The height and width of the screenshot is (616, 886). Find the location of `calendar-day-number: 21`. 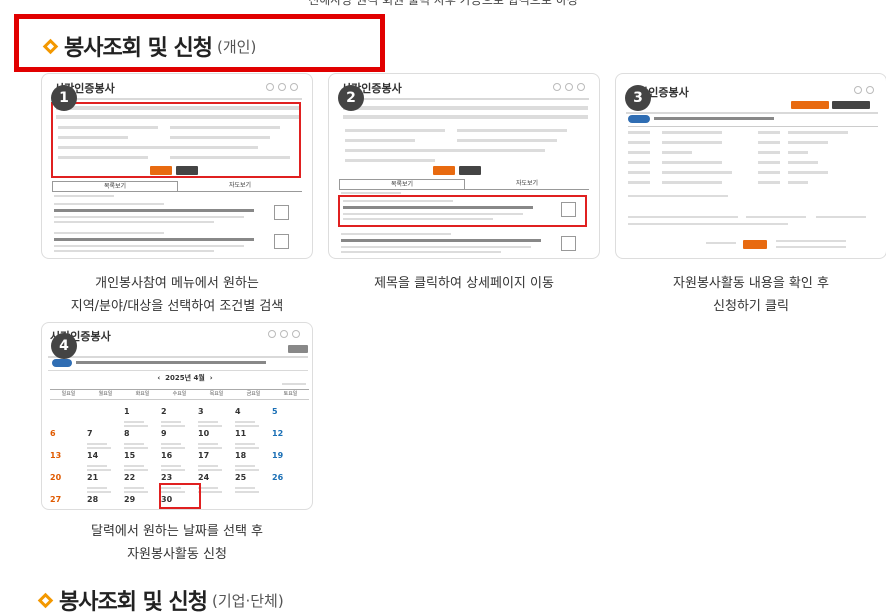

calendar-day-number: 21 is located at coordinates (93, 477).